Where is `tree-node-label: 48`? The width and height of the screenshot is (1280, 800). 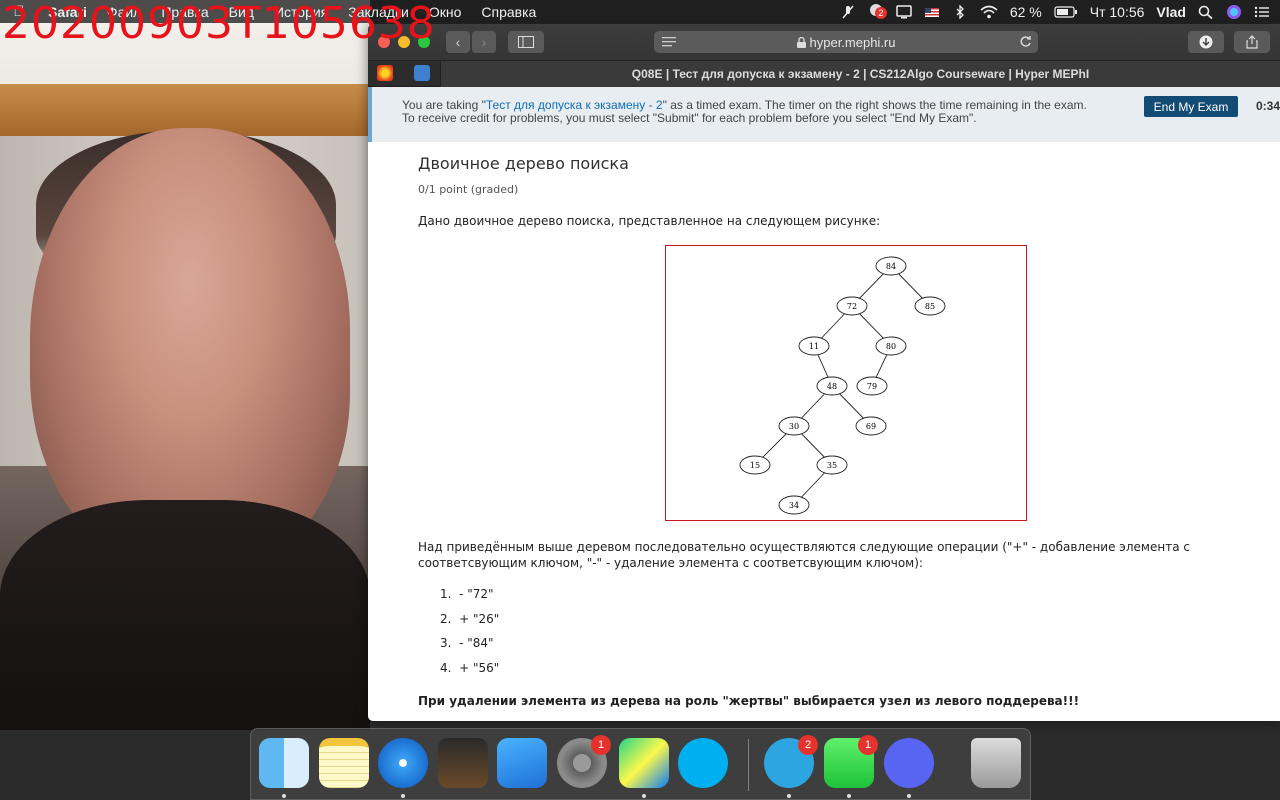
tree-node-label: 48 is located at coordinates (832, 386).